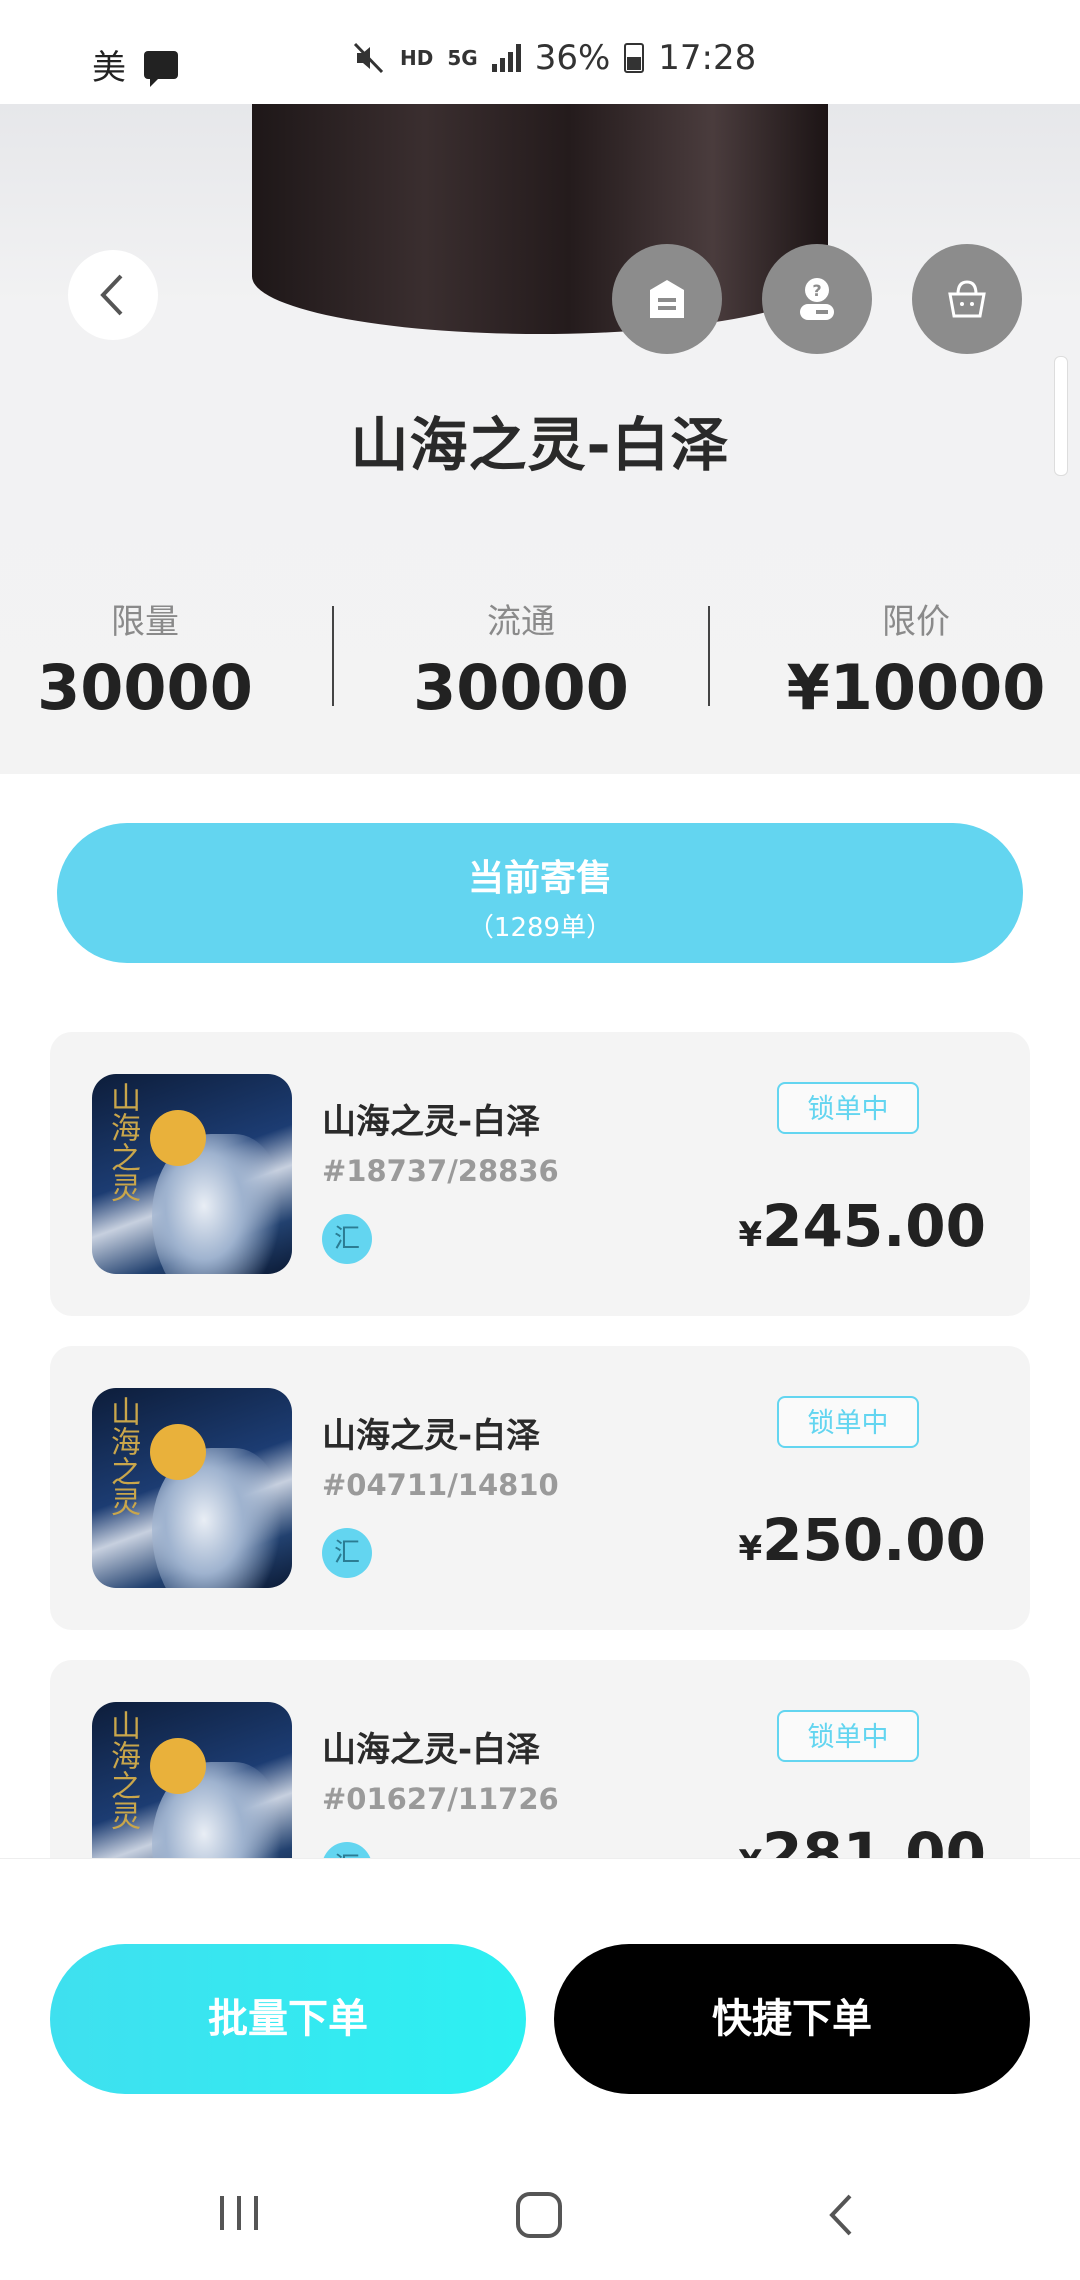  What do you see at coordinates (440, 1171) in the screenshot?
I see `listing-serial: #18737/28836` at bounding box center [440, 1171].